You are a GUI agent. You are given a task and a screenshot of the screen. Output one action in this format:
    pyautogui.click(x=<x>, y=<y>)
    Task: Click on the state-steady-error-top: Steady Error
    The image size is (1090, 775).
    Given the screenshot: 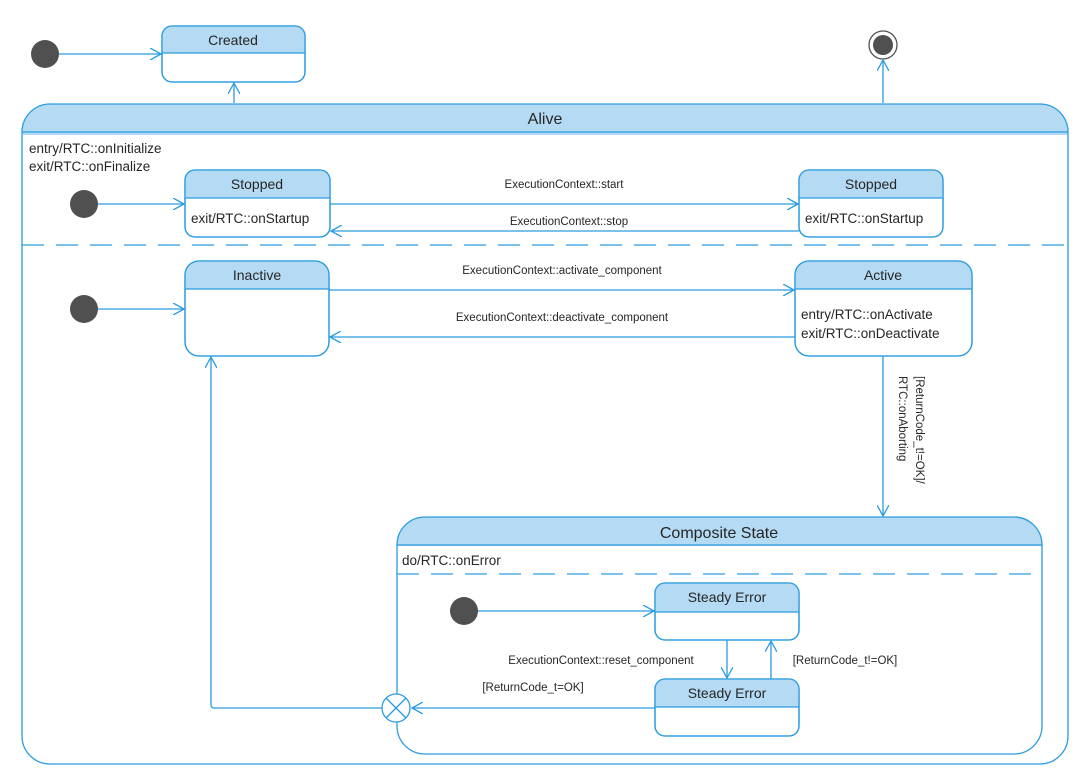 What is the action you would take?
    pyautogui.click(x=727, y=611)
    